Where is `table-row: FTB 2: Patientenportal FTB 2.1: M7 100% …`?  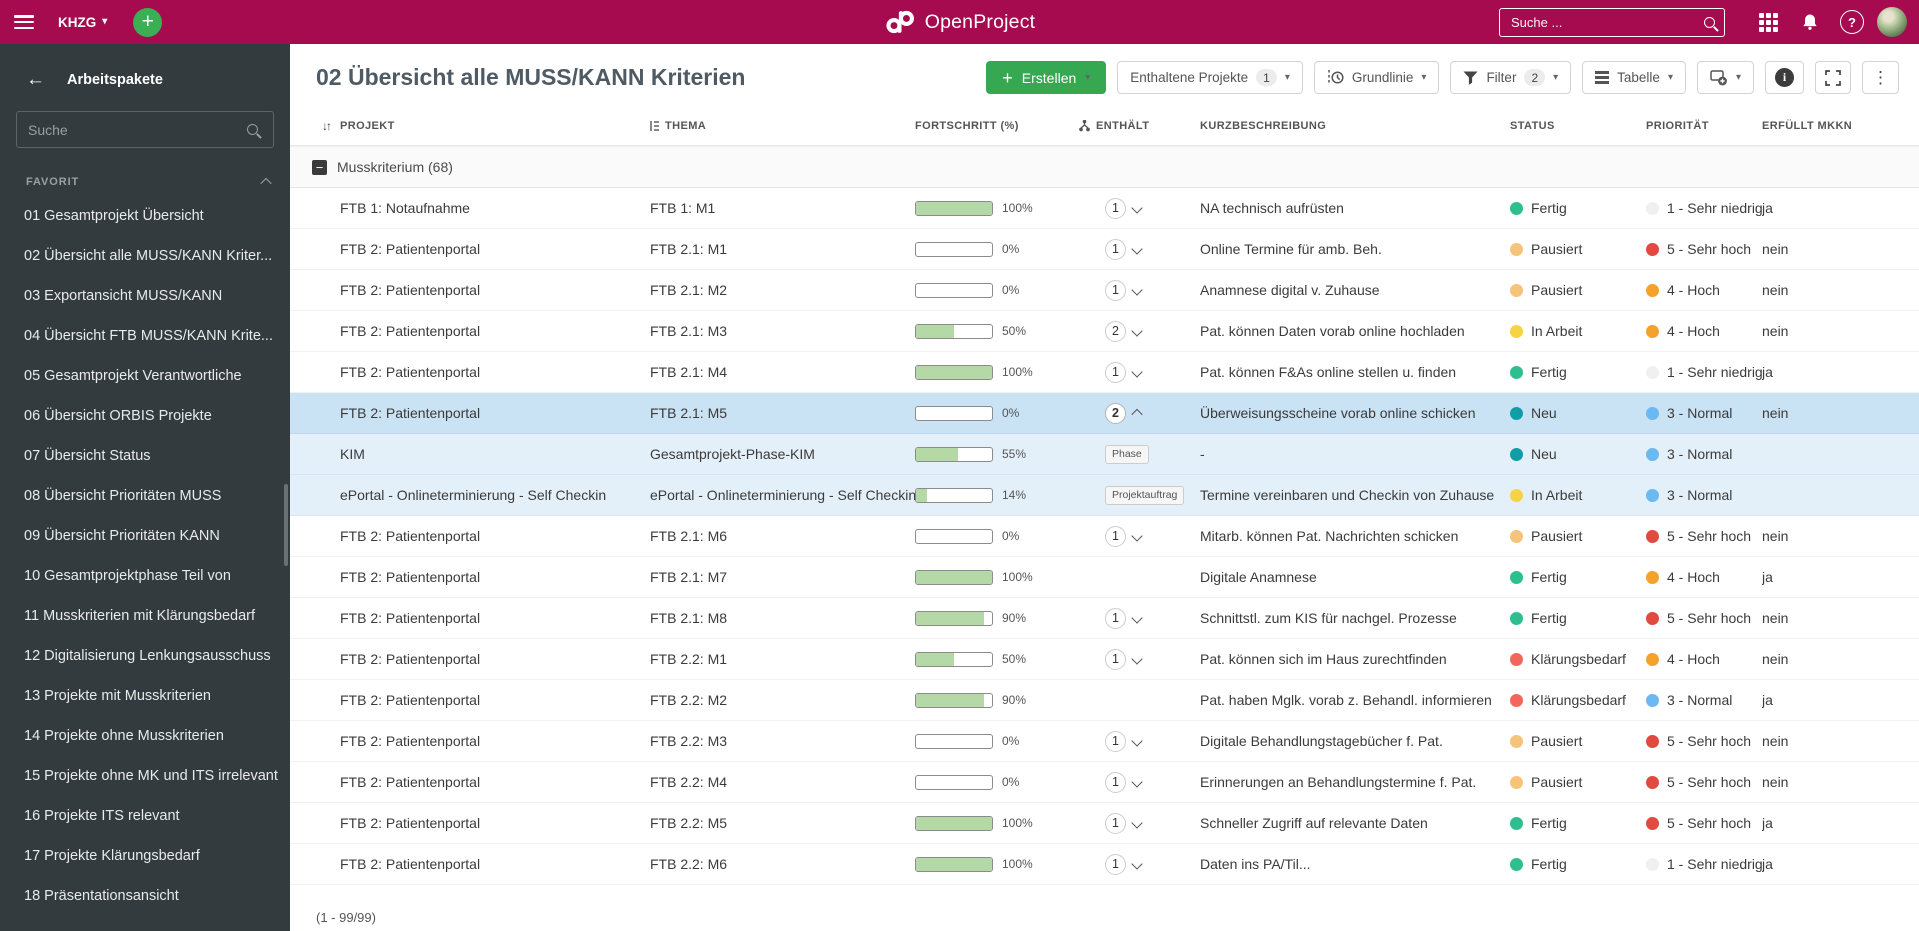
table-row: FTB 2: Patientenportal FTB 2.1: M7 100% … is located at coordinates (1104, 577).